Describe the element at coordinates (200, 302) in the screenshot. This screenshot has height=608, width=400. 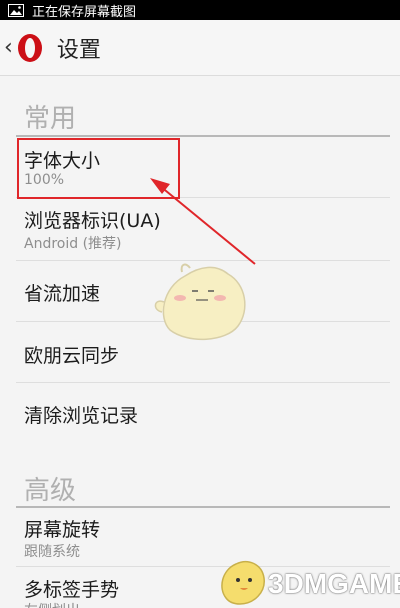
I see `mascot-illustration` at that location.